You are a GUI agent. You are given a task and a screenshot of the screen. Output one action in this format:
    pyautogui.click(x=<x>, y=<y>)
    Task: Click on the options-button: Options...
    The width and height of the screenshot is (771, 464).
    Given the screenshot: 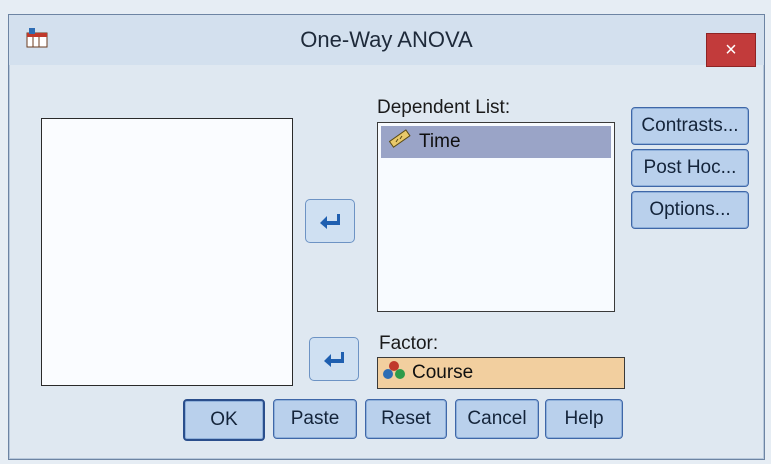 What is the action you would take?
    pyautogui.click(x=690, y=210)
    